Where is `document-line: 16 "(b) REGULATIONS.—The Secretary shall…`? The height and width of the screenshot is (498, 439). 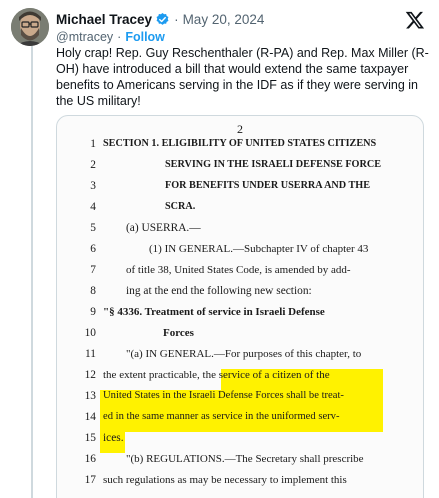 document-line: 16 "(b) REGULATIONS.—The Secretary shall… is located at coordinates (240, 460).